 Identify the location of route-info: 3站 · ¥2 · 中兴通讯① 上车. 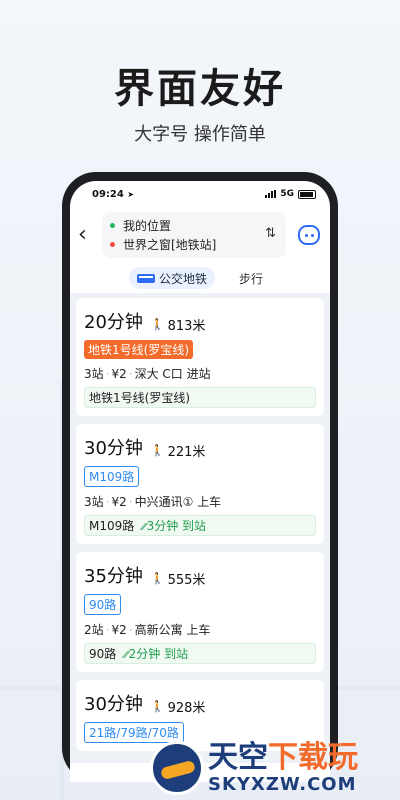
(153, 502).